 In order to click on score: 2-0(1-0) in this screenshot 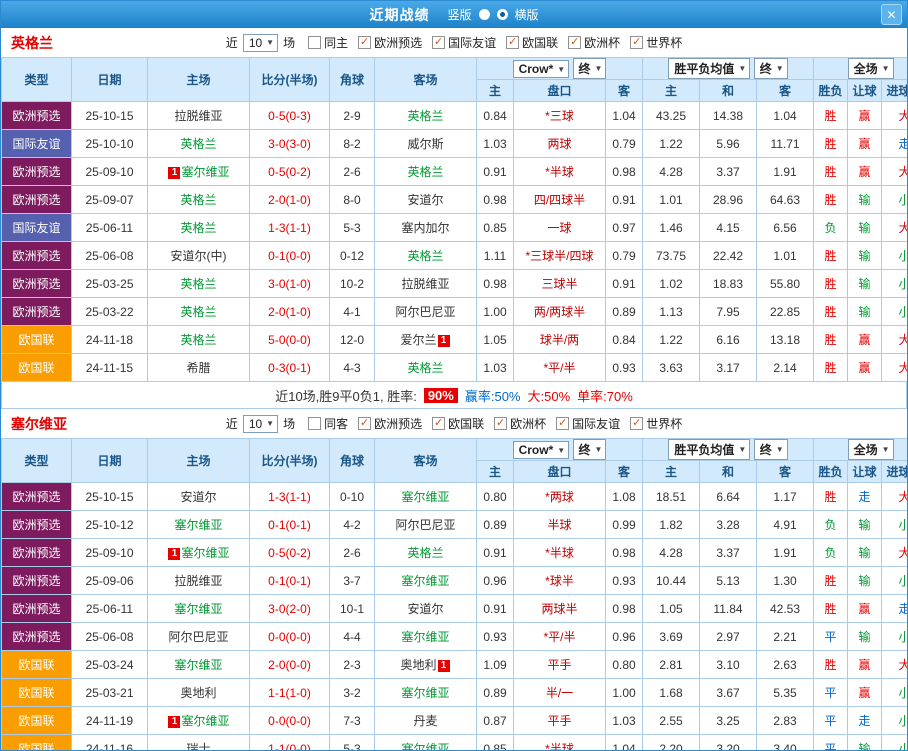, I will do `click(289, 311)`.